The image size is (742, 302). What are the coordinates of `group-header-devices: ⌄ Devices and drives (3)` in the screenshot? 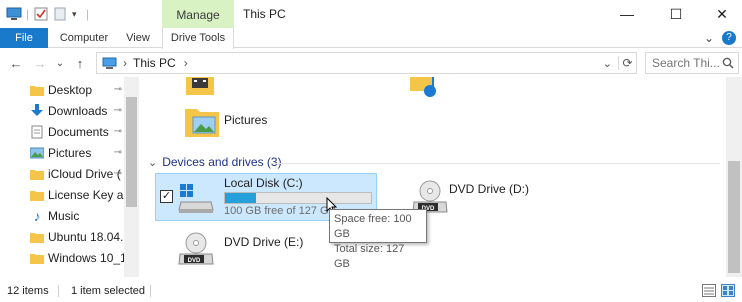 It's located at (215, 162).